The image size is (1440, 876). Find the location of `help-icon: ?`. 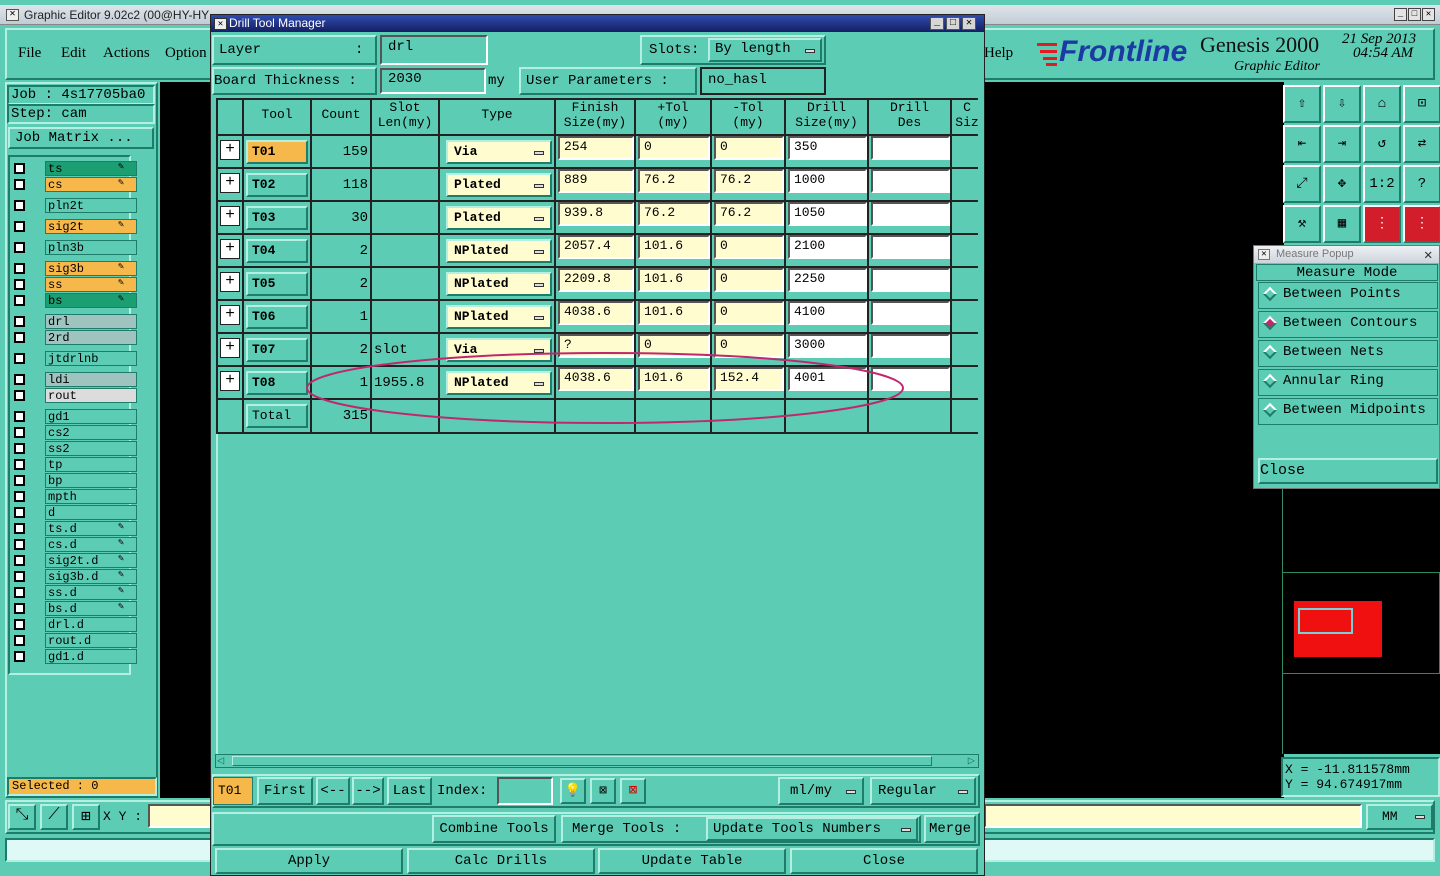

help-icon: ? is located at coordinates (1421, 184).